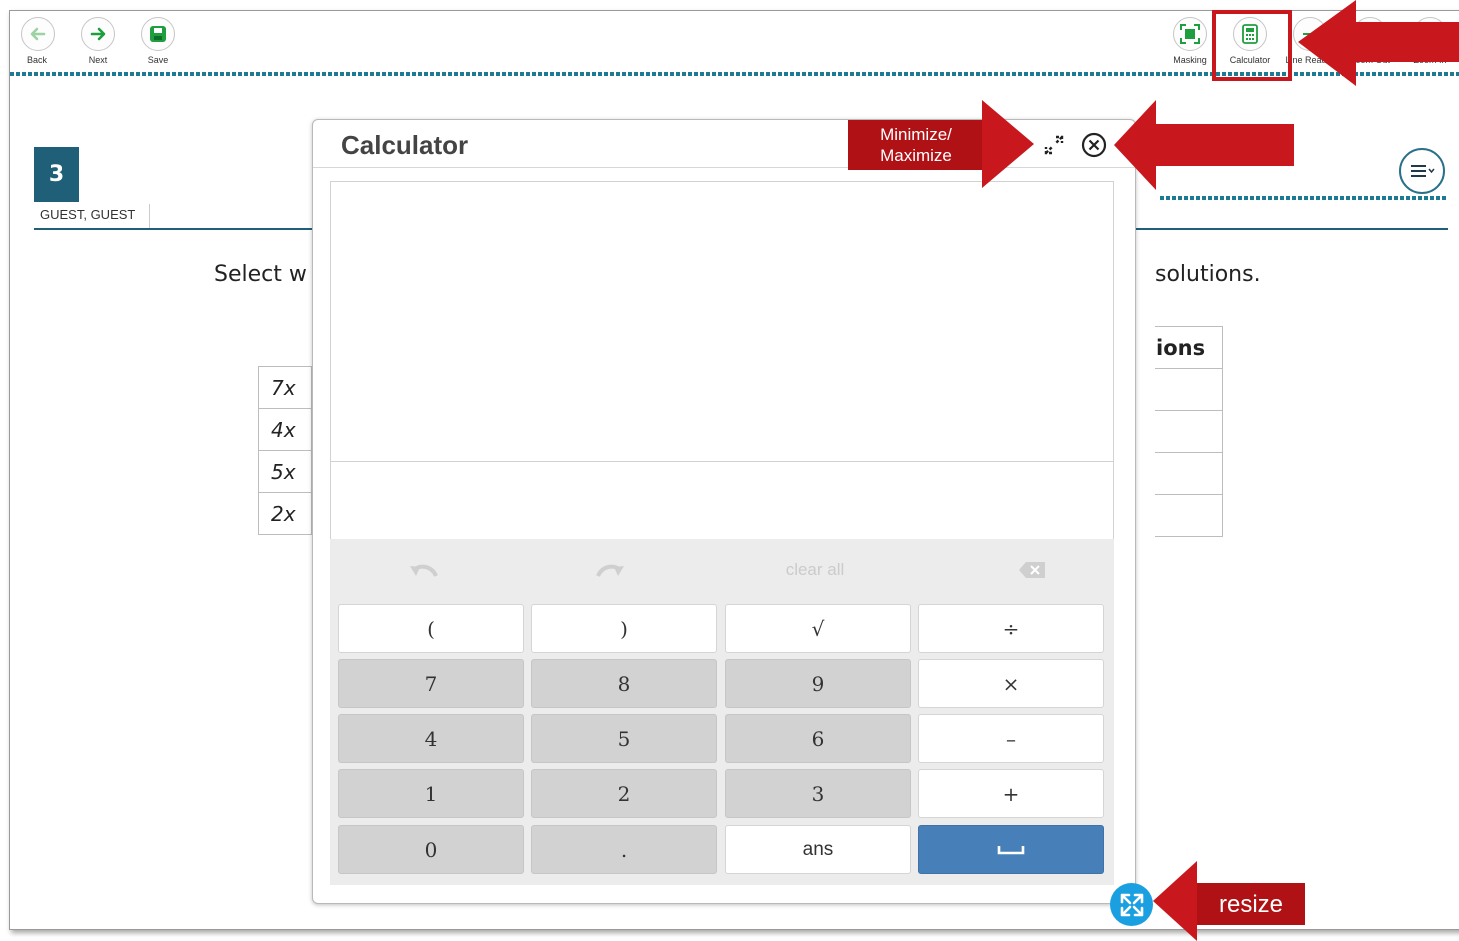 The width and height of the screenshot is (1459, 941). Describe the element at coordinates (624, 738) in the screenshot. I see `key-5: 5` at that location.